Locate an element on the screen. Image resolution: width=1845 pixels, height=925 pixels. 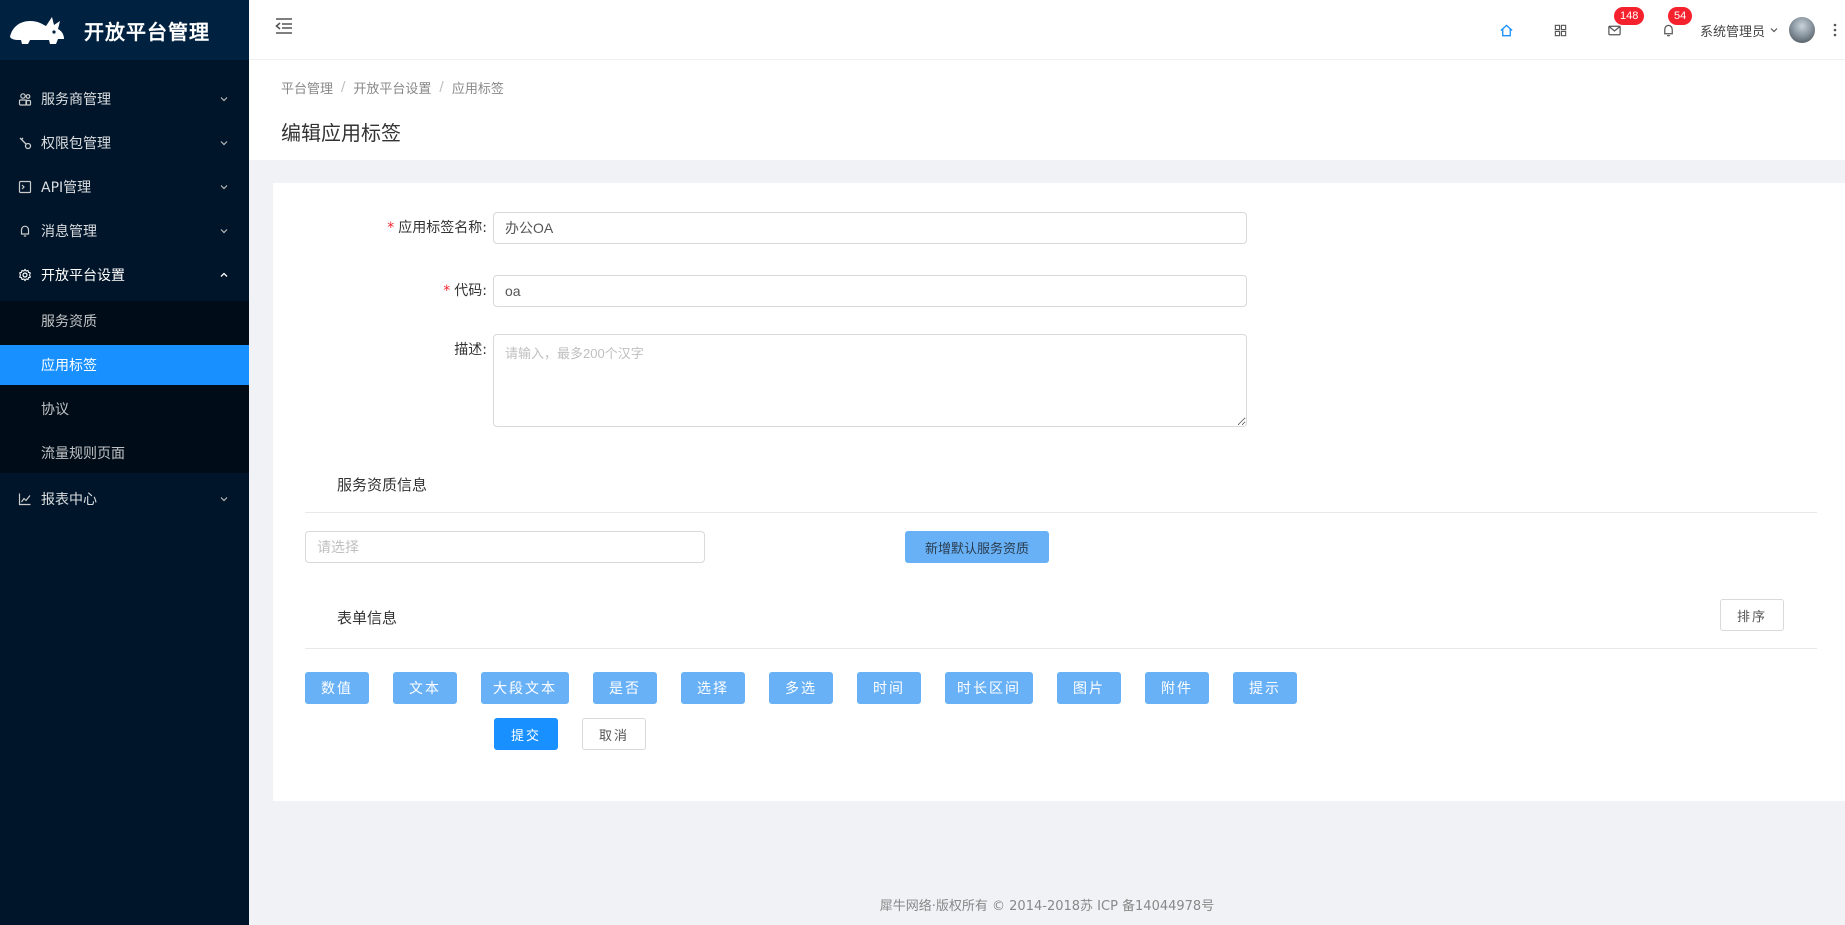
breadcrumb-item: 开放平台设置 is located at coordinates (392, 87).